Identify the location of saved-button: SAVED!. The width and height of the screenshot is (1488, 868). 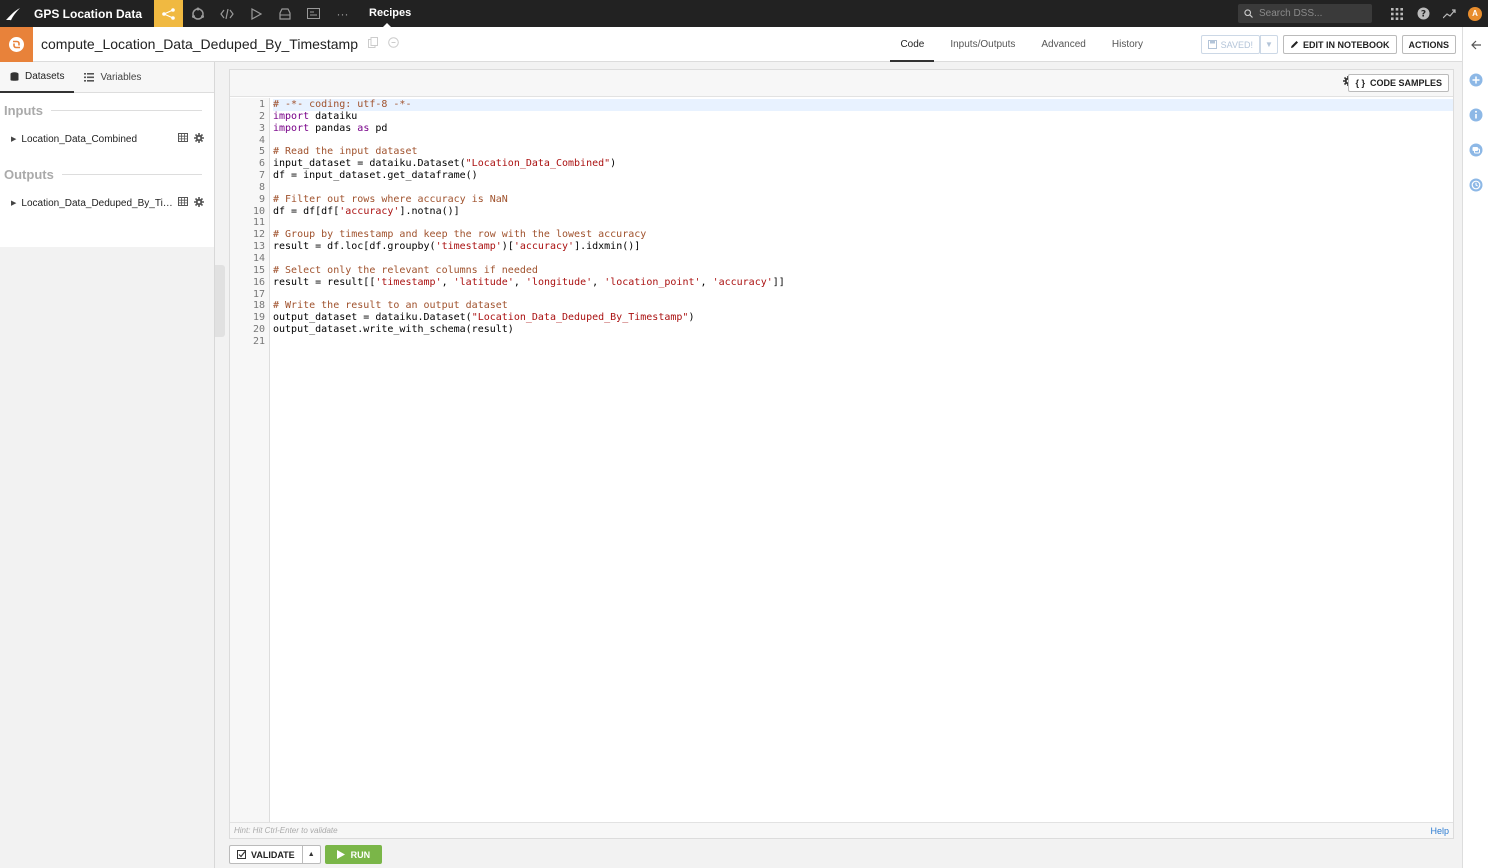
(1230, 44).